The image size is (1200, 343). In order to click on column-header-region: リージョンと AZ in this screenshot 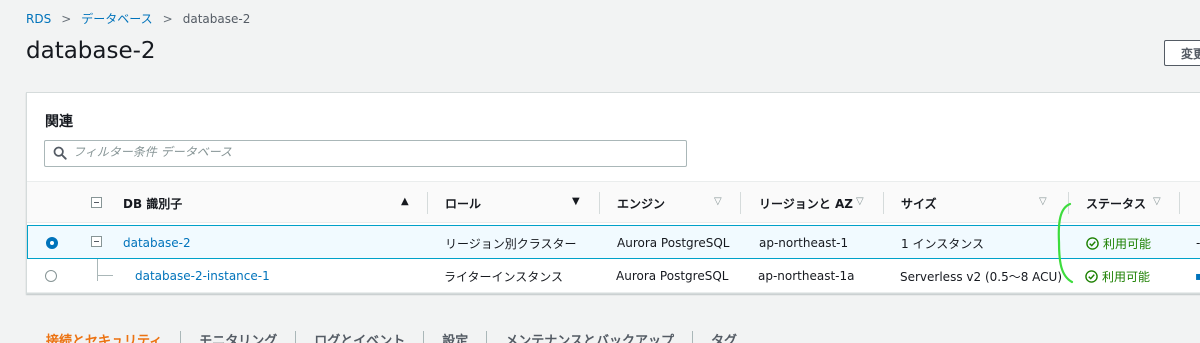, I will do `click(806, 203)`.